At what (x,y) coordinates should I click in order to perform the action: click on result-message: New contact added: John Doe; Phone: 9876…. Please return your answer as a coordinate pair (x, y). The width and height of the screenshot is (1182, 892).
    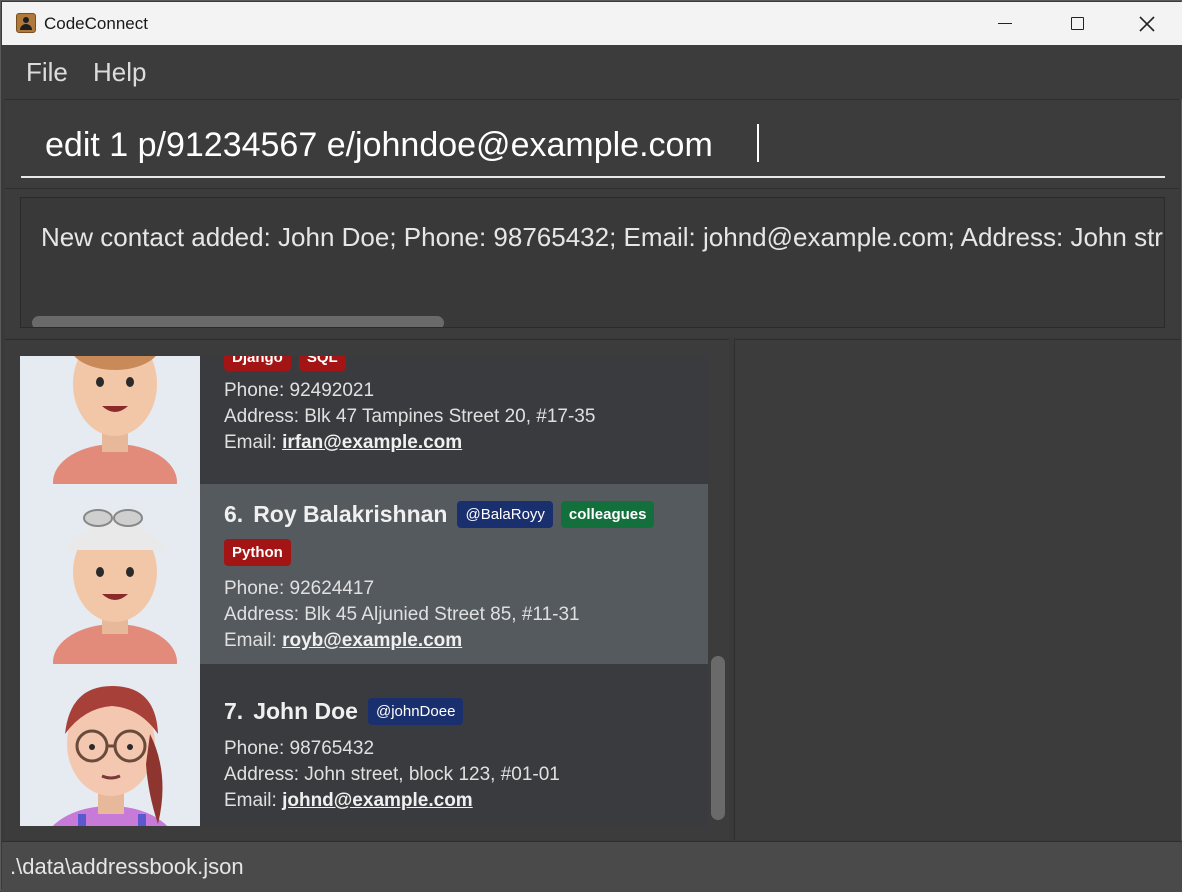
    Looking at the image, I should click on (602, 237).